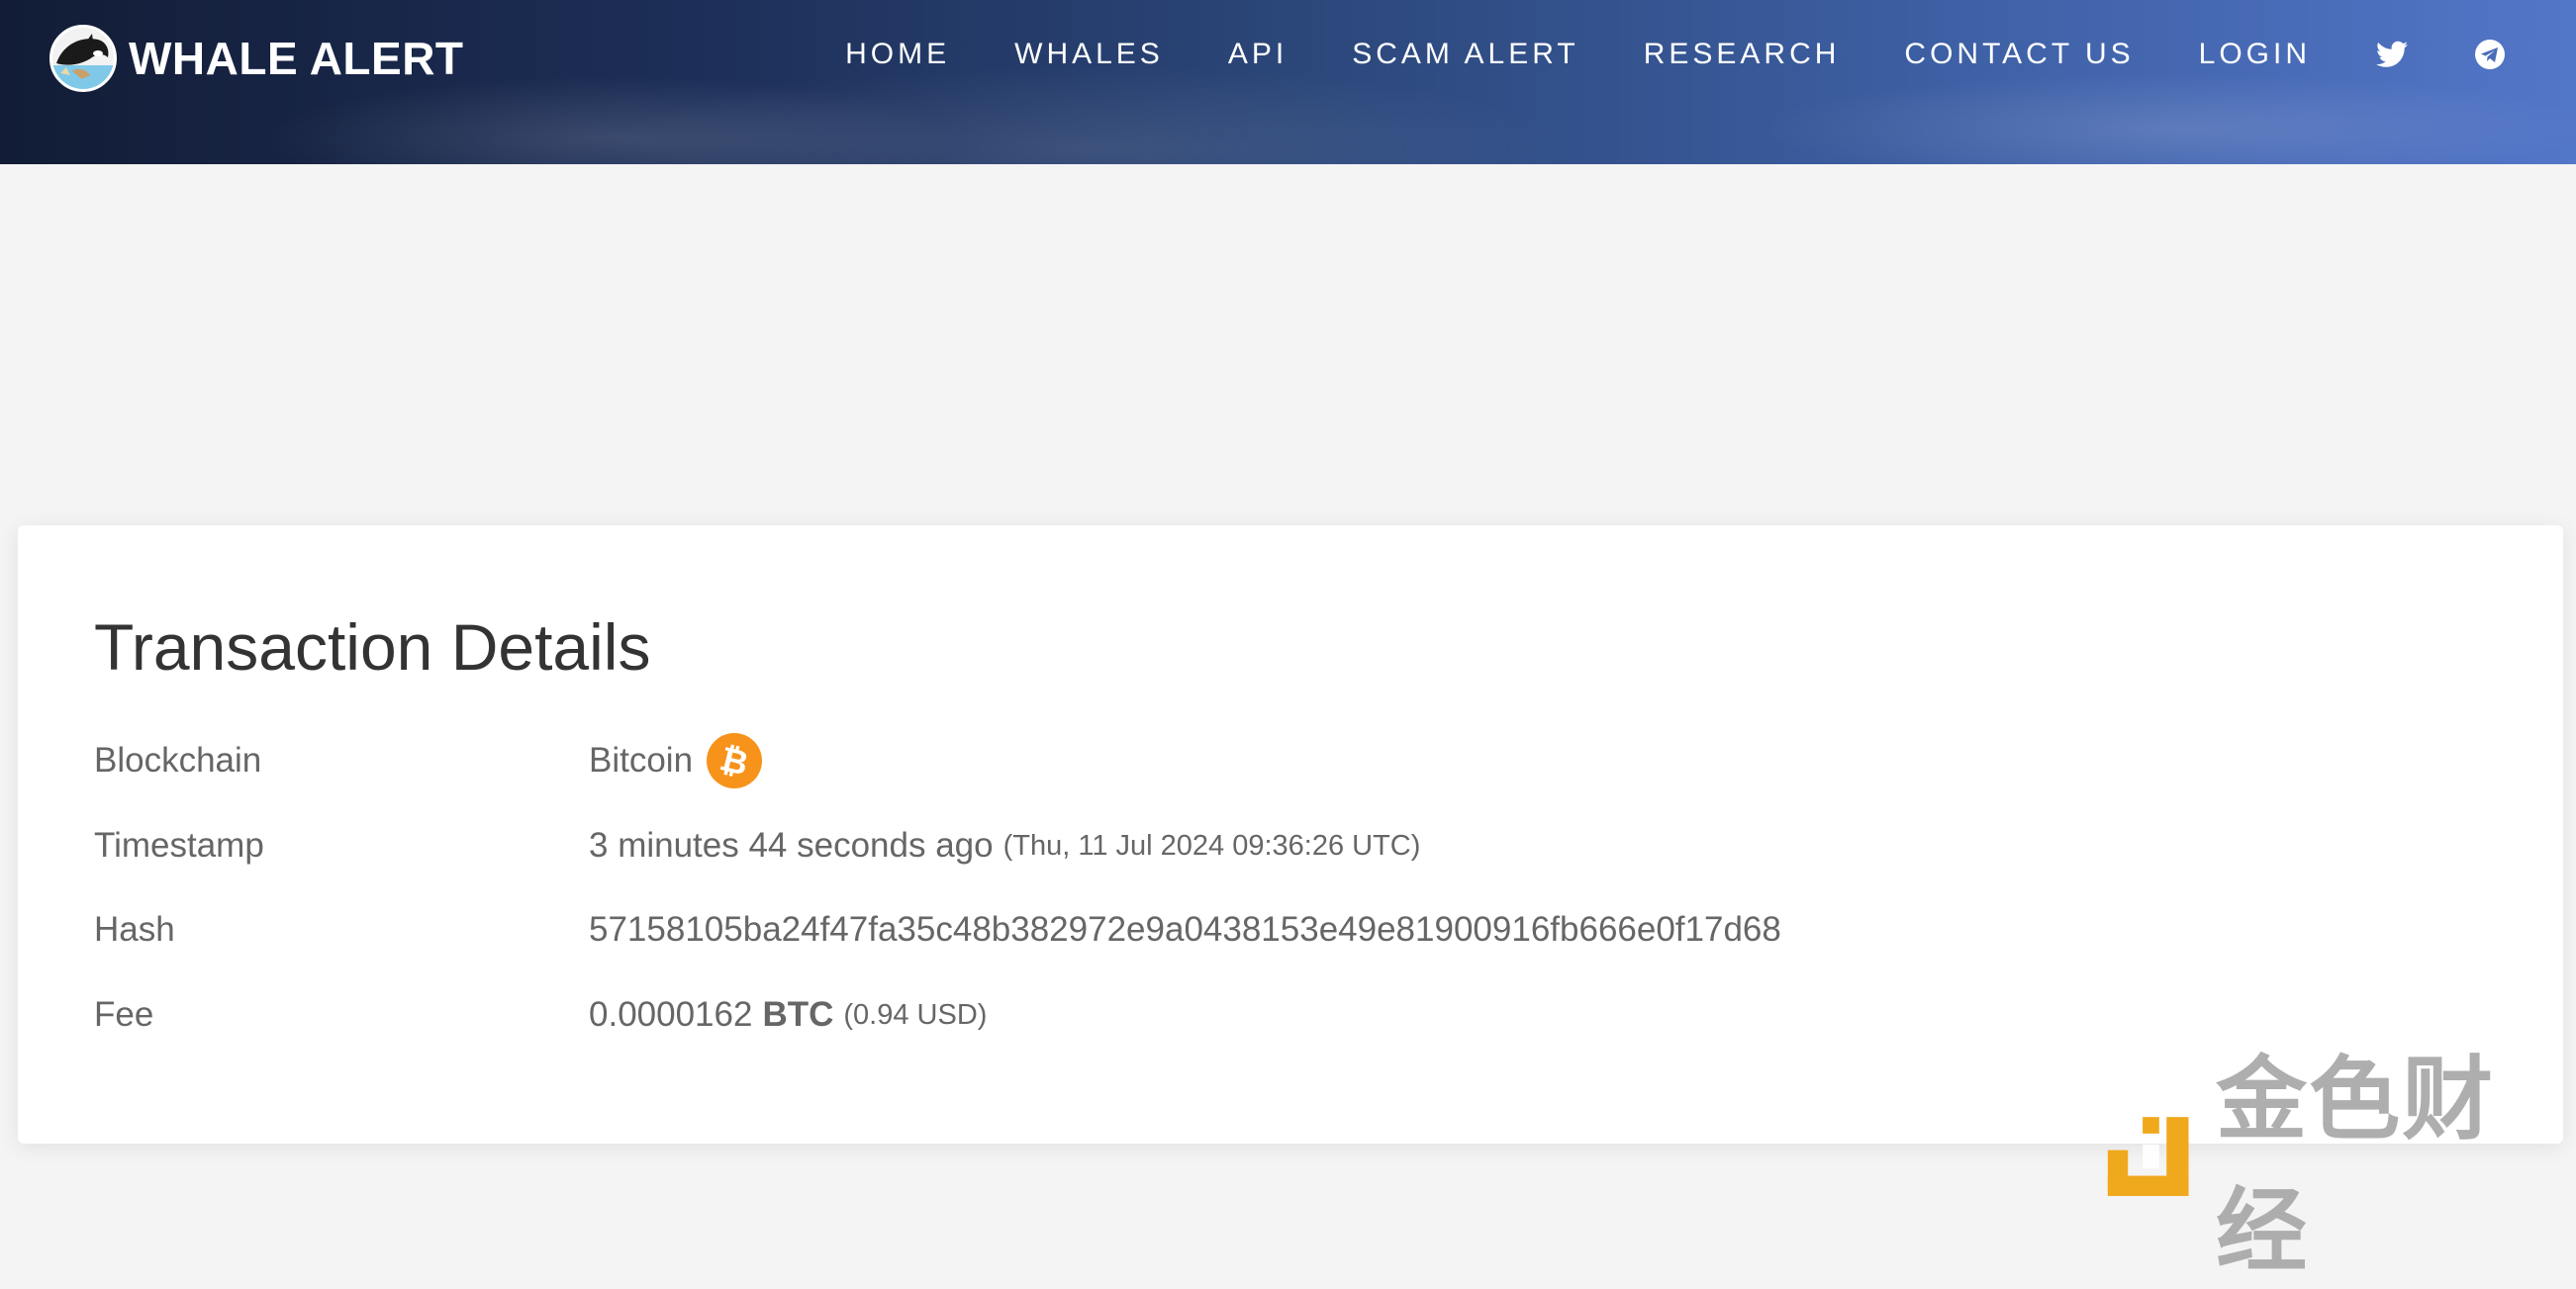 The height and width of the screenshot is (1289, 2576). I want to click on hash-label: Hash, so click(134, 929).